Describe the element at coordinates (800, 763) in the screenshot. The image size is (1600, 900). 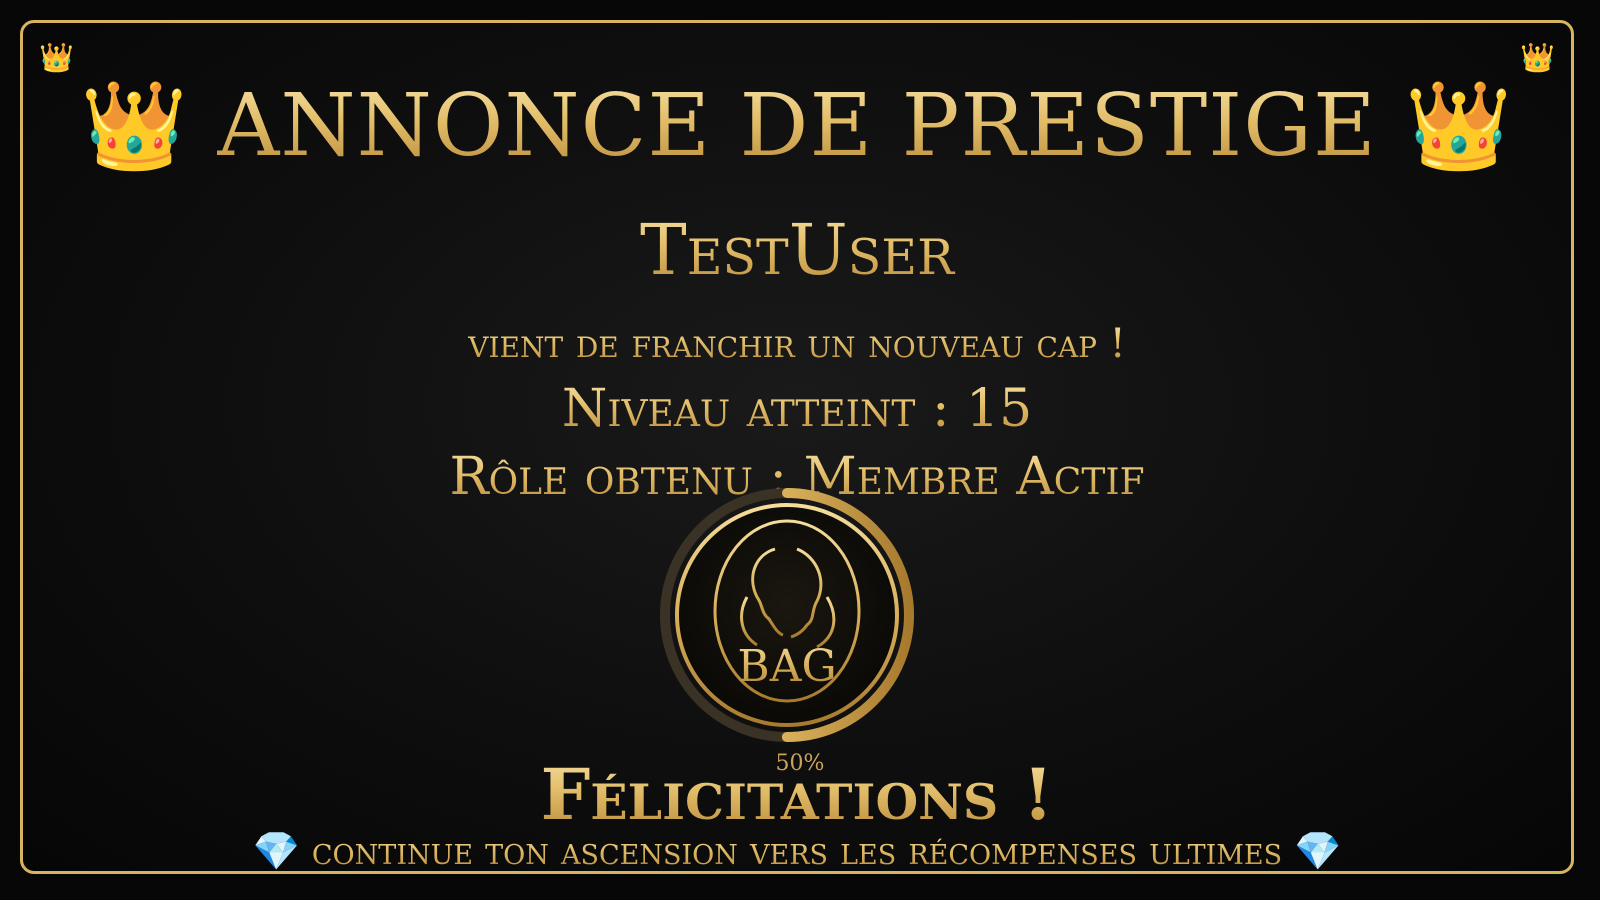
I see `progress-percent-label: 50%` at that location.